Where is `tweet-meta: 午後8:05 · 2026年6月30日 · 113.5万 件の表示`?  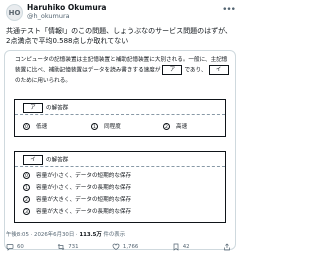
tweet-meta: 午後8:05 · 2026年6月30日 · 113.5万 件の表示 is located at coordinates (65, 235).